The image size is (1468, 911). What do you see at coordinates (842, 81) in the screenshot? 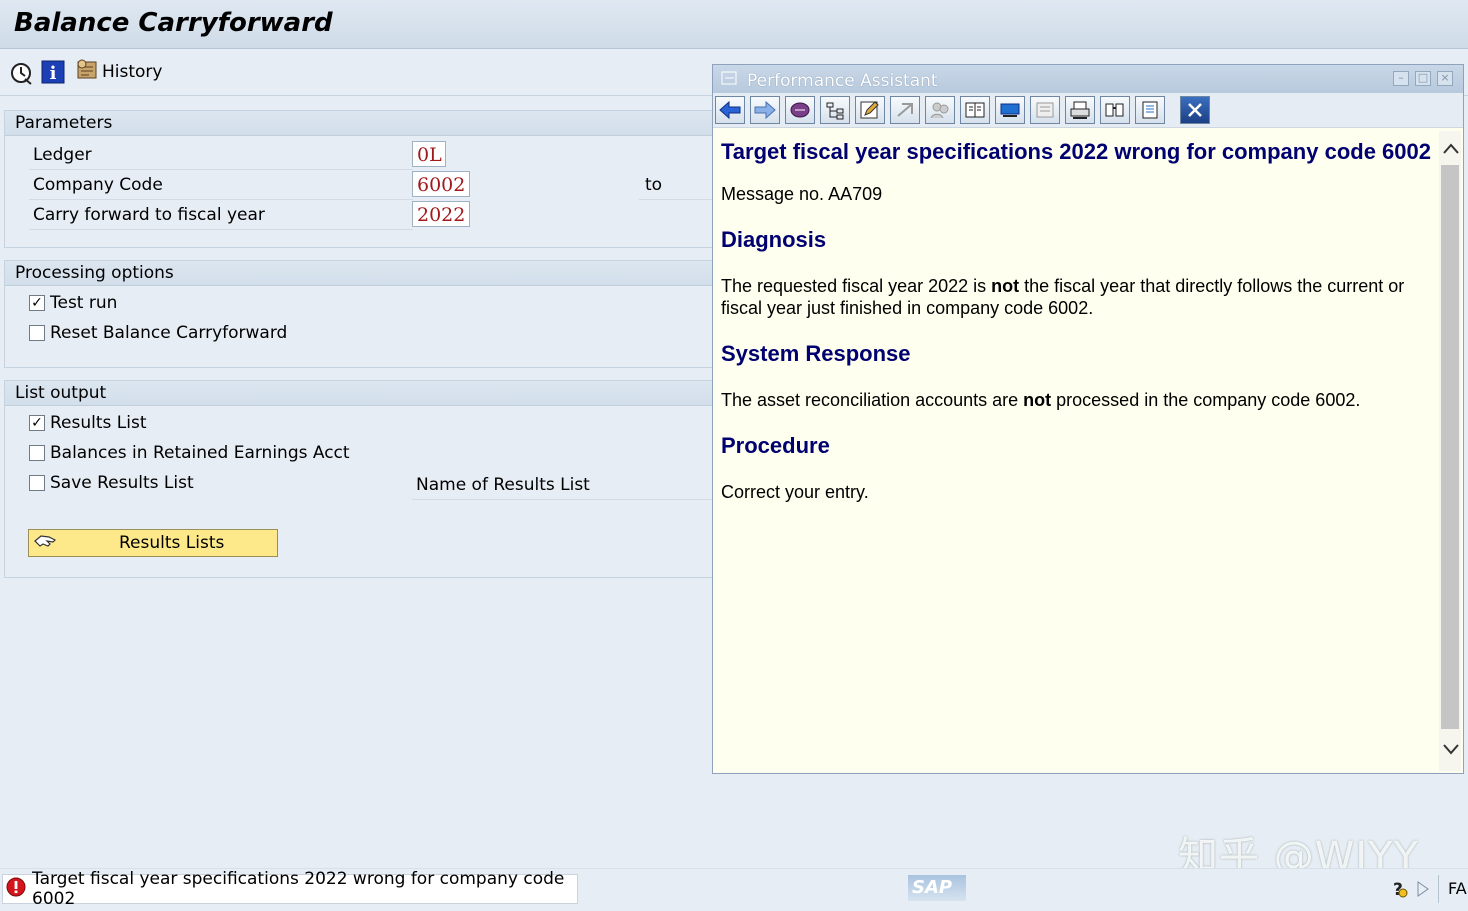
I see `performance-assistant-title: Performance Assistant` at bounding box center [842, 81].